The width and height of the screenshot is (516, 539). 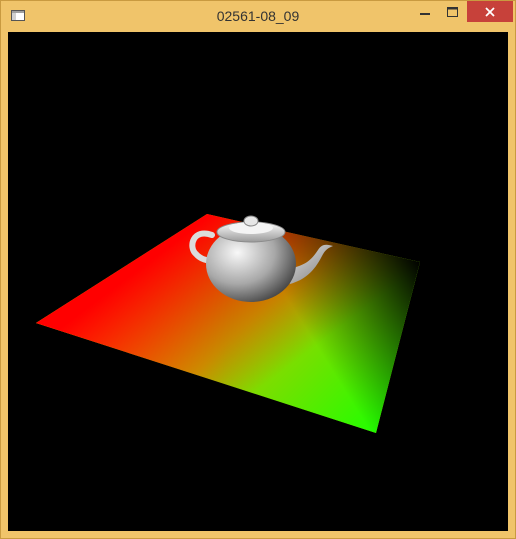 What do you see at coordinates (258, 16) in the screenshot?
I see `title-bar: 02561-08_09` at bounding box center [258, 16].